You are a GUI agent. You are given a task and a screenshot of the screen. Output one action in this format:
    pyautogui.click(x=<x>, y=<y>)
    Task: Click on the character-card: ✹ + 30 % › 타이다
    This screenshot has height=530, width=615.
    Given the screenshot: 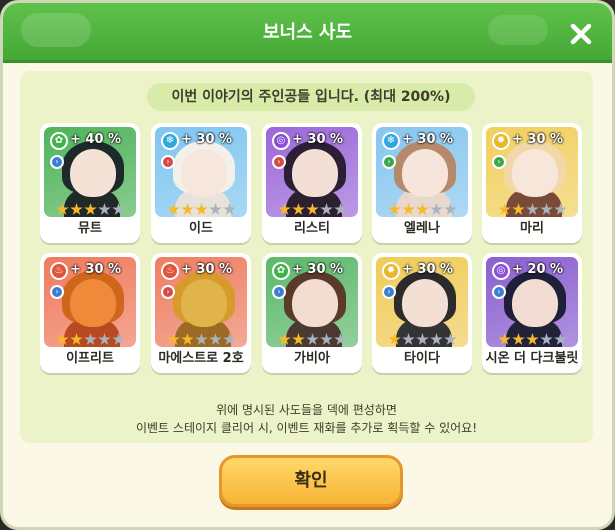 What is the action you would take?
    pyautogui.click(x=422, y=313)
    